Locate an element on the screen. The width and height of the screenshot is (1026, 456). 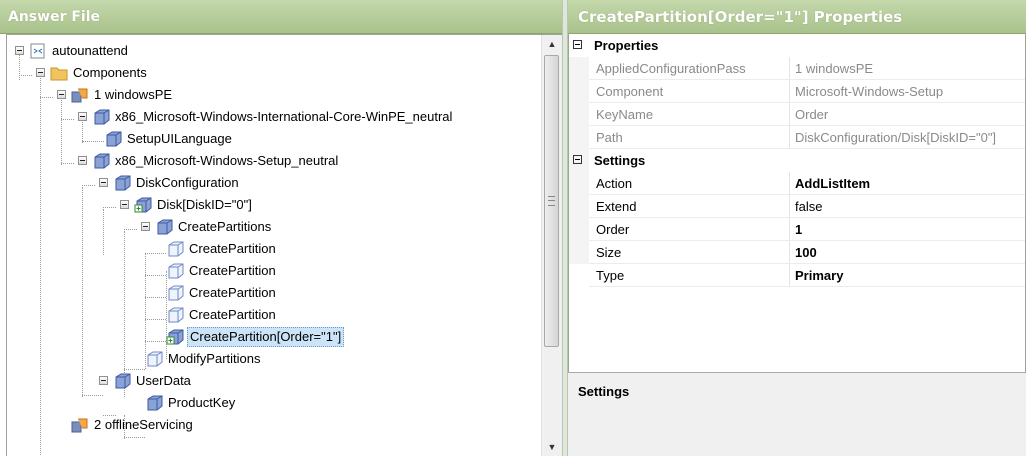
setting-row-order: Order 1 is located at coordinates (797, 229).